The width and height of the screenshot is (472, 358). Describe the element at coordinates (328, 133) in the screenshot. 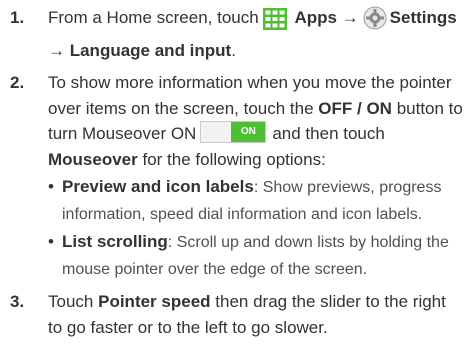

I see `step-2-text-c: and then touch` at that location.